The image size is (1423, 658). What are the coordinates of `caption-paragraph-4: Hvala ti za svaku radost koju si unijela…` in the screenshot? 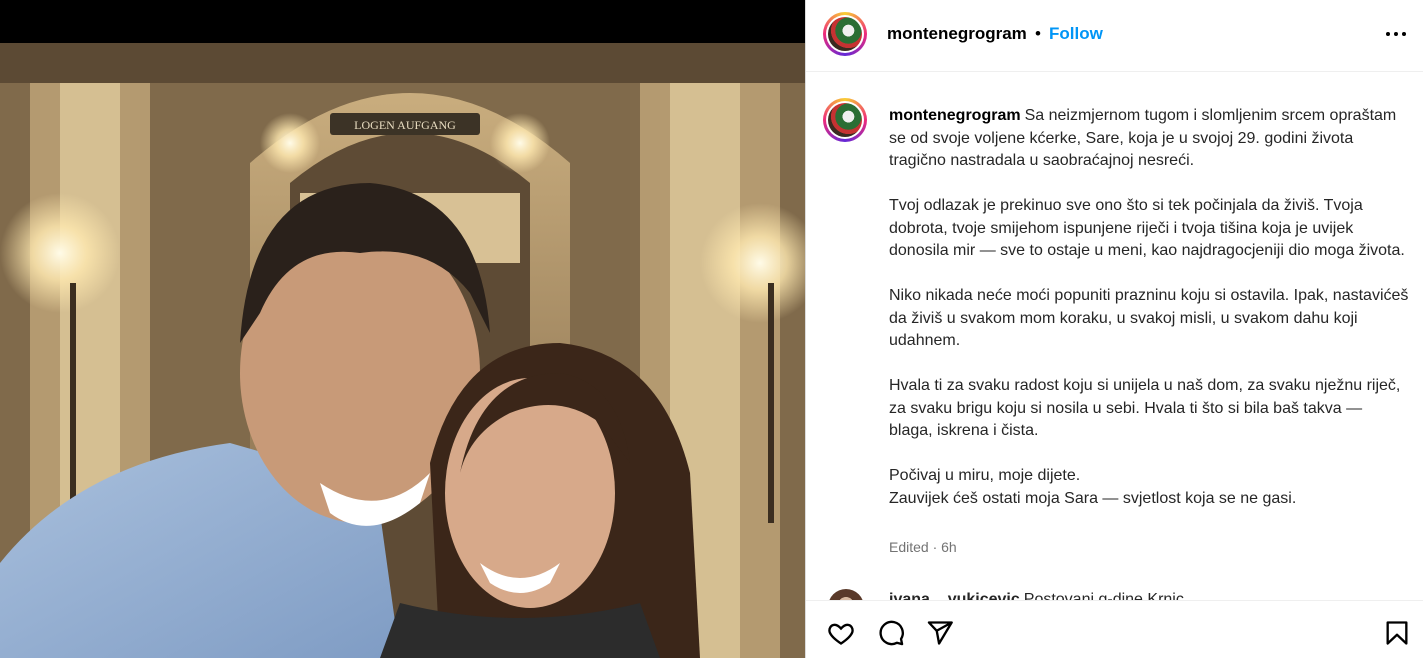 It's located at (1145, 408).